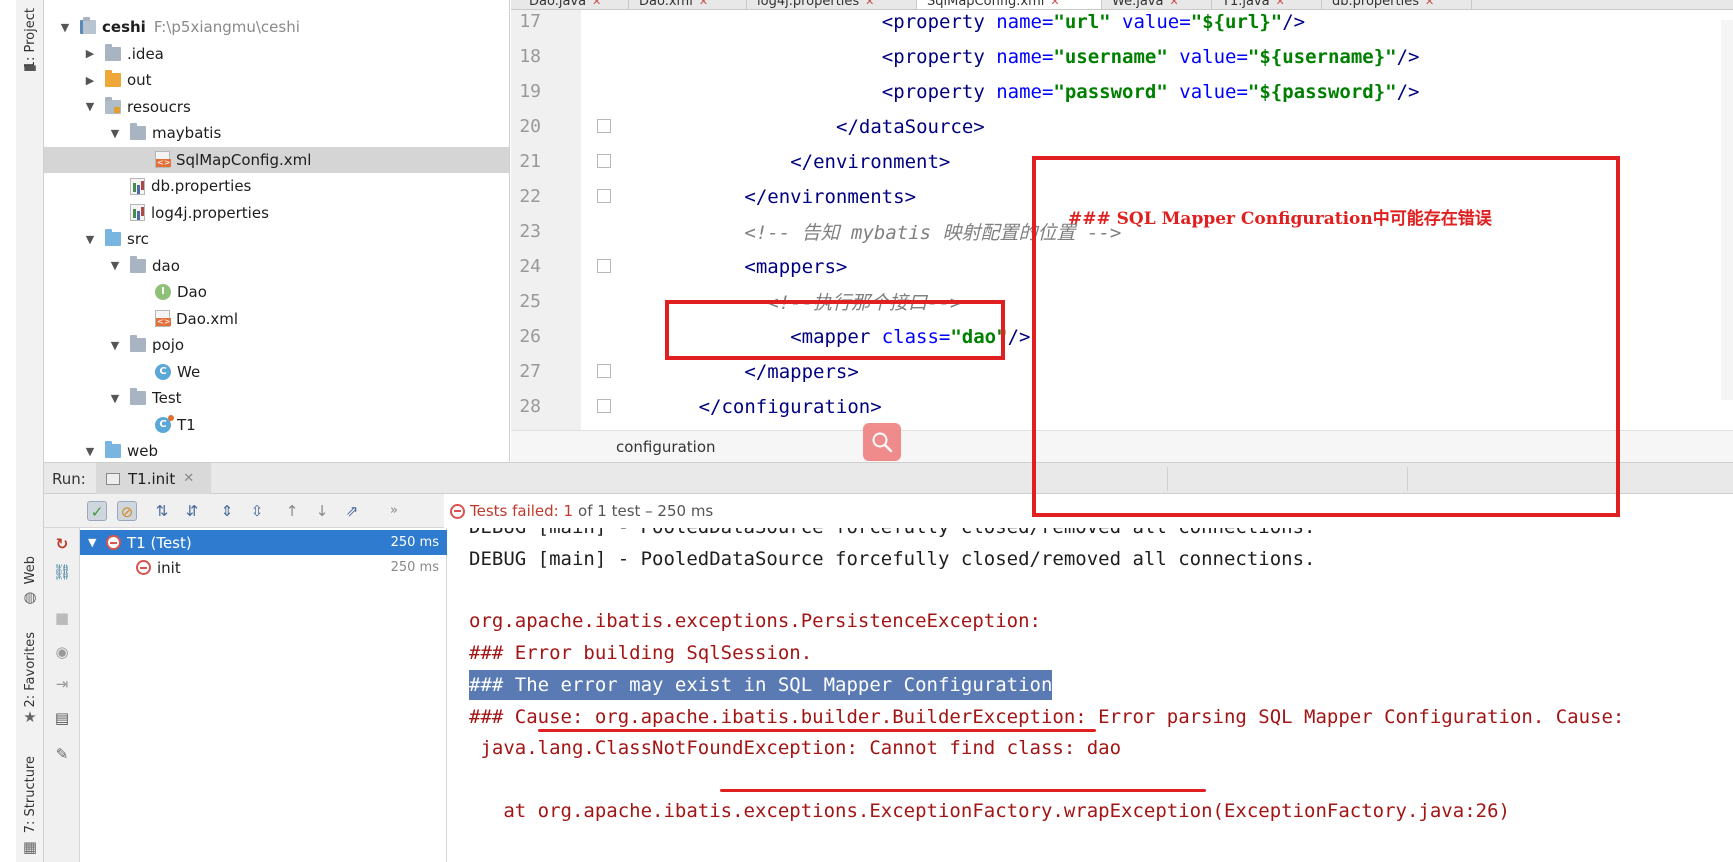  Describe the element at coordinates (30, 597) in the screenshot. I see `web-icon: ◍` at that location.